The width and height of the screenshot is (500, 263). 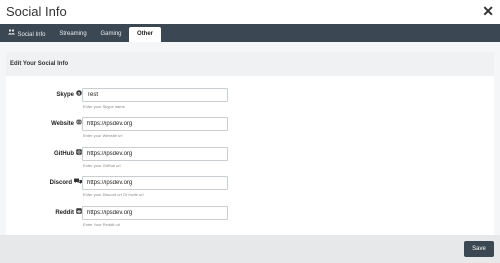 What do you see at coordinates (250, 160) in the screenshot?
I see `github-row: GitHub Enter your GitHub url` at bounding box center [250, 160].